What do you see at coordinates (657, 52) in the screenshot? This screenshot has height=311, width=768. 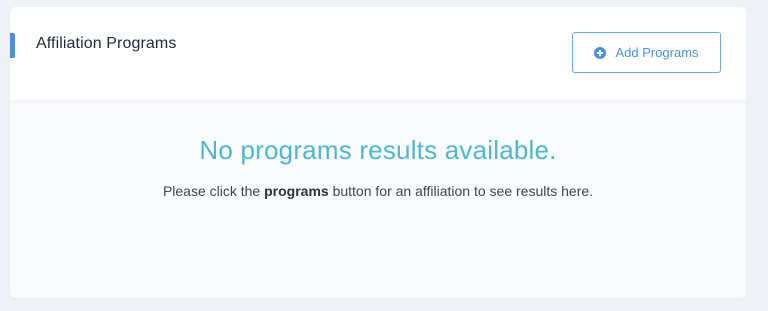 I see `add-programs-button-label: Add Programs` at bounding box center [657, 52].